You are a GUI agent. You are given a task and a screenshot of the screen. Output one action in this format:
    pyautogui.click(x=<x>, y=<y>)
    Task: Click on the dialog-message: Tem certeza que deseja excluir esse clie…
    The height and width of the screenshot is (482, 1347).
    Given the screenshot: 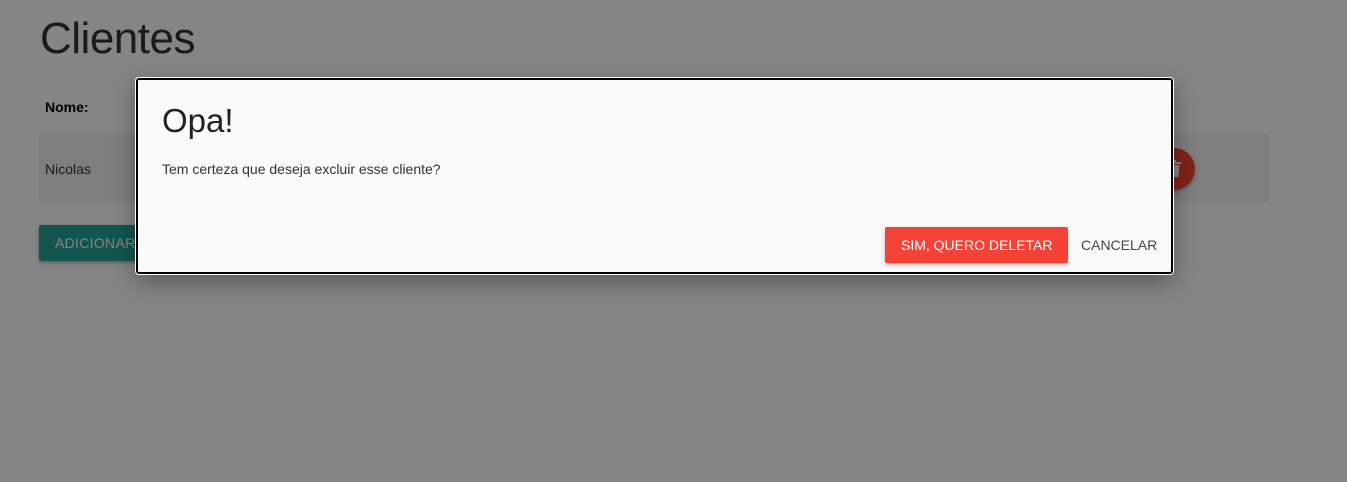 What is the action you would take?
    pyautogui.click(x=301, y=169)
    